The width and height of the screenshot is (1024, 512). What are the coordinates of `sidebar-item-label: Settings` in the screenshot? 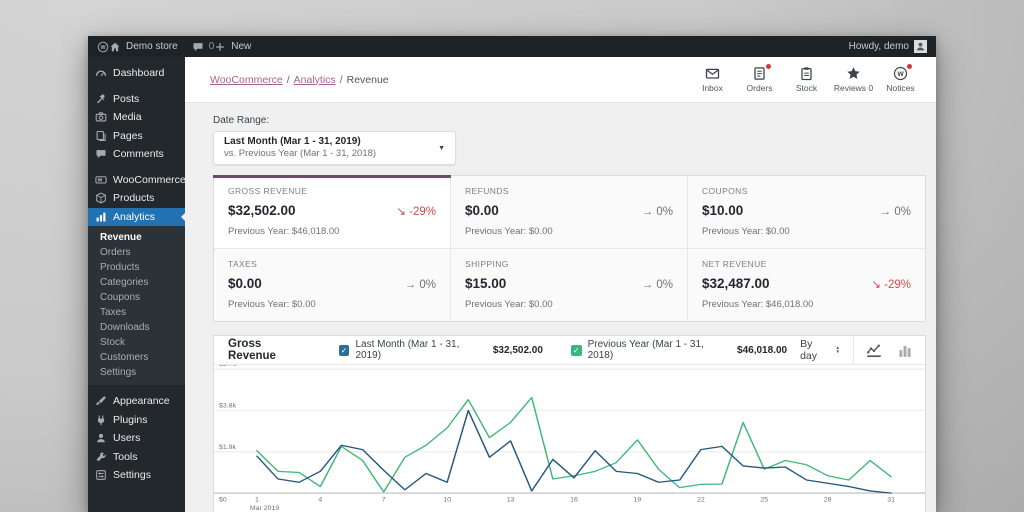 It's located at (132, 475).